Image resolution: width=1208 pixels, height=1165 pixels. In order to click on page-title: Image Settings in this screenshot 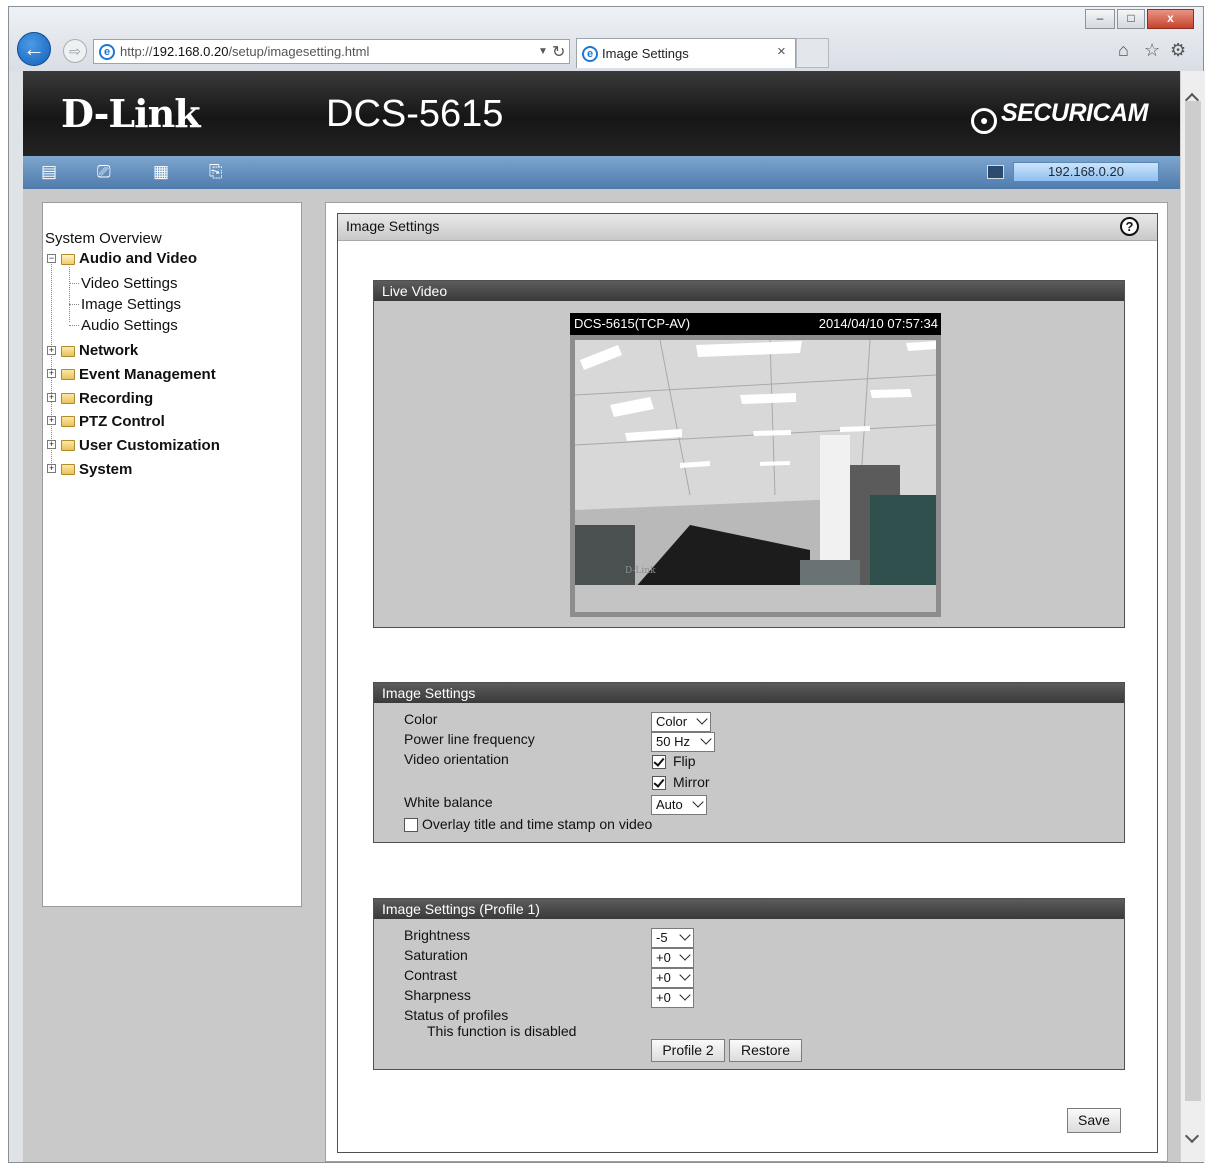, I will do `click(393, 226)`.